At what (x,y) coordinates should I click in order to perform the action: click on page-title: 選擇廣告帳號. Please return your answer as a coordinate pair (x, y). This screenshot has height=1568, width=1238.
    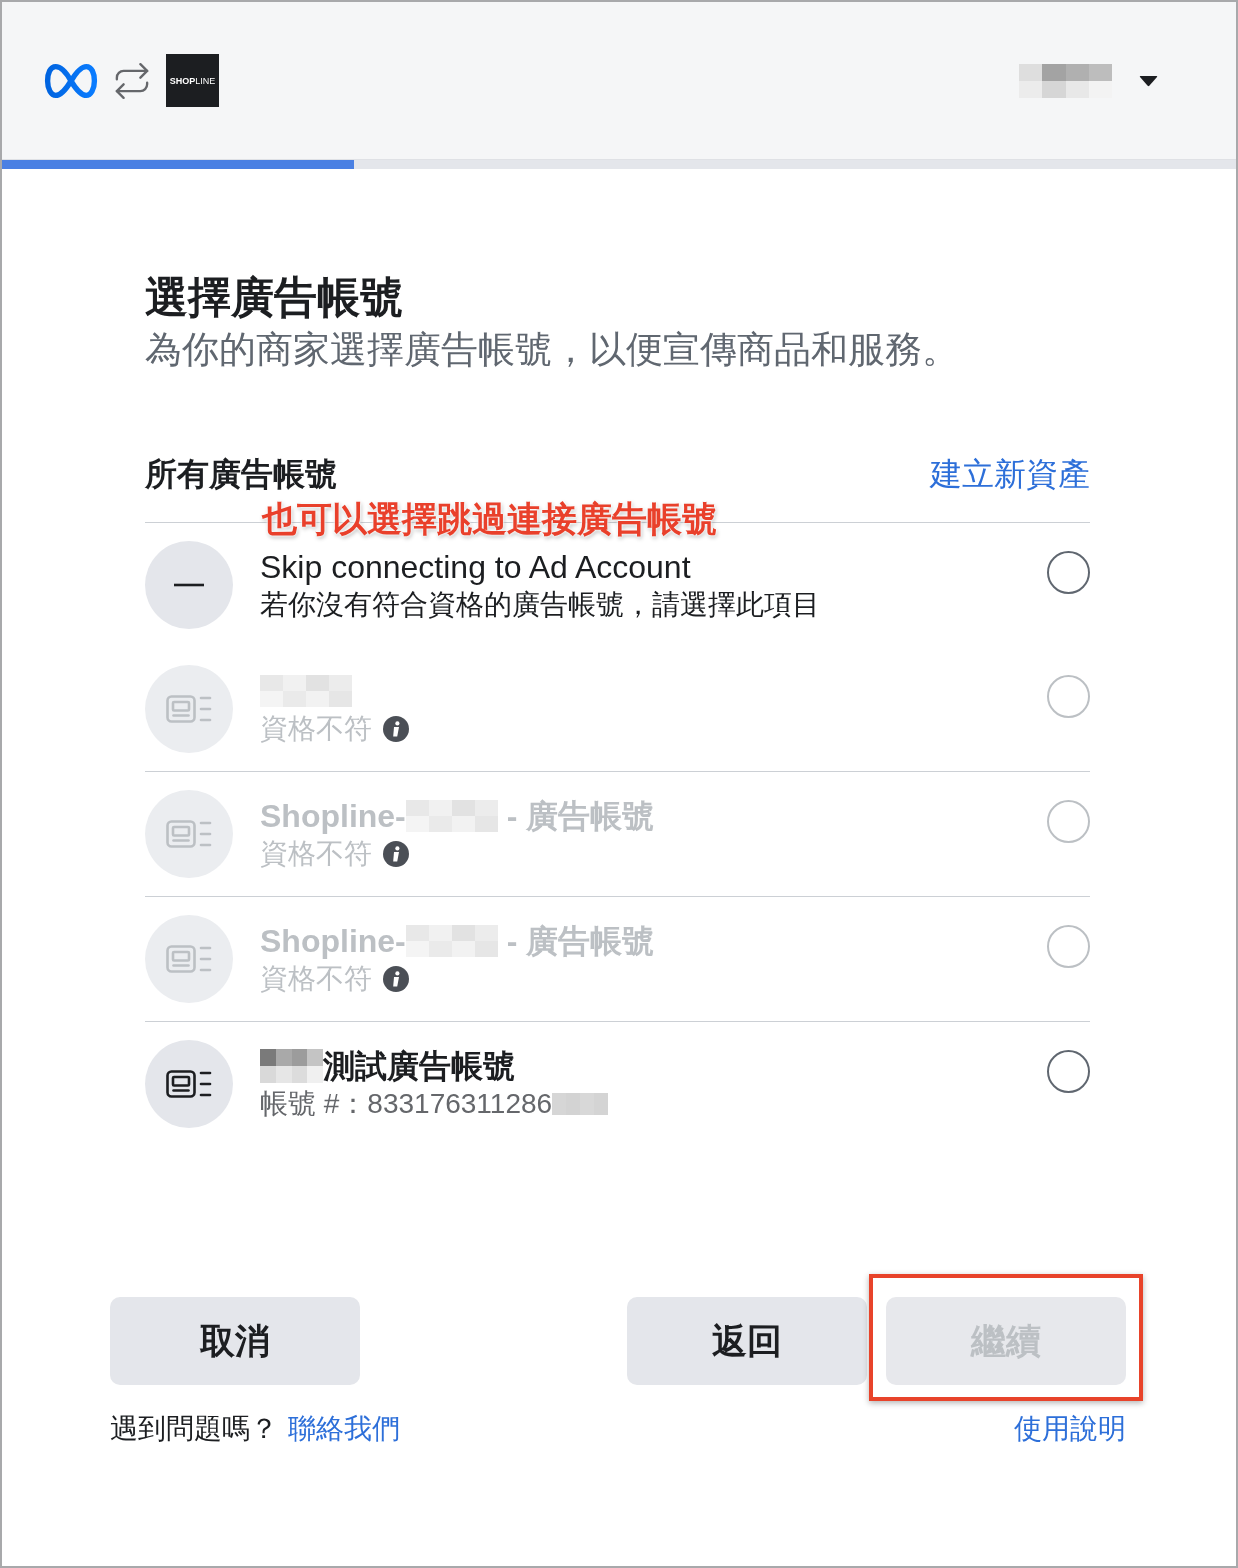
    Looking at the image, I should click on (274, 297).